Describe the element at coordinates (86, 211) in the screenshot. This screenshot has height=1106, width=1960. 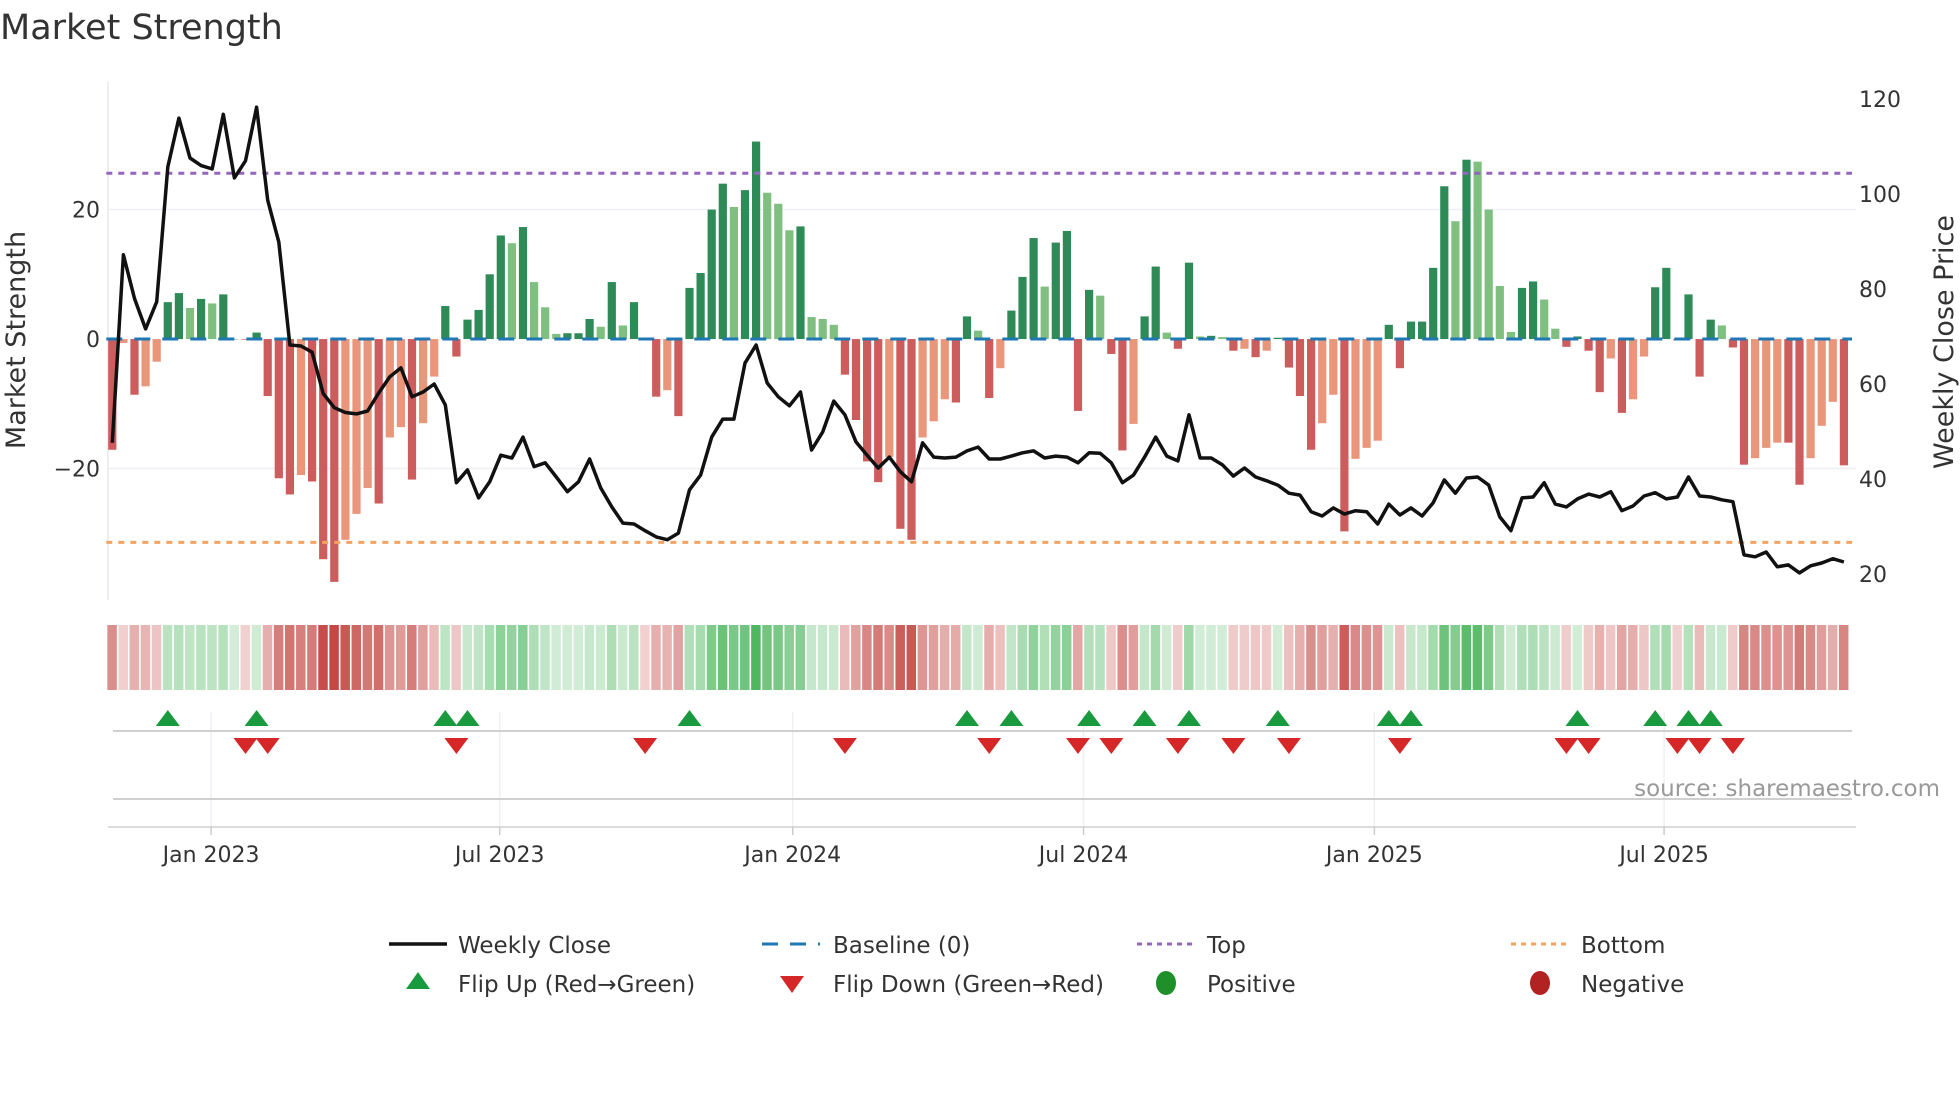
I see `y-tick-label: 20` at that location.